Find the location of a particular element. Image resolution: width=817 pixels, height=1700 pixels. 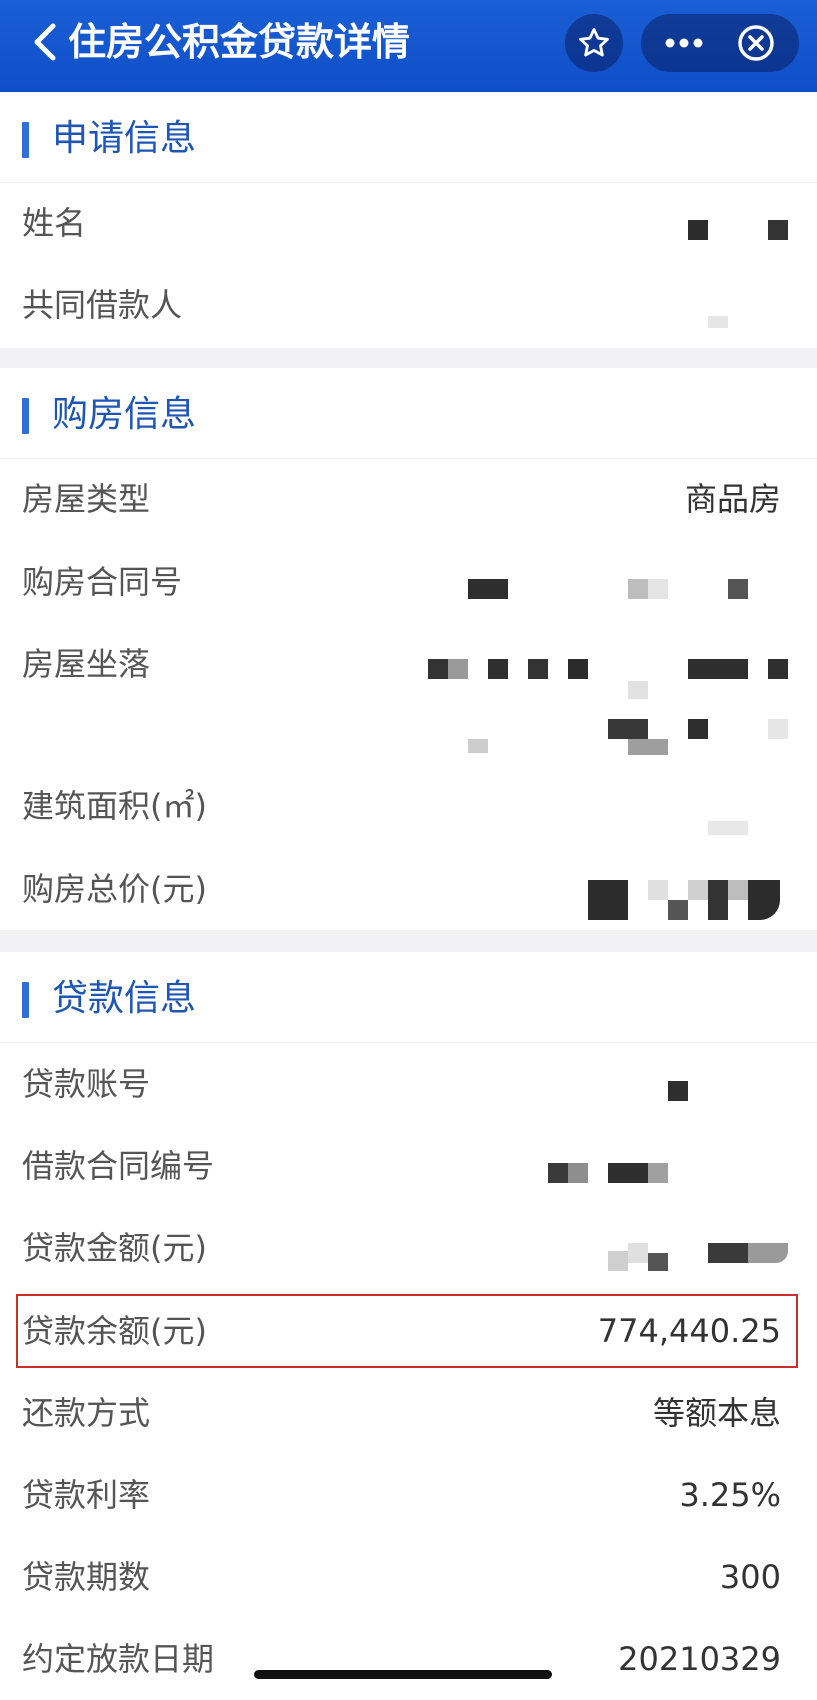

redacted-name is located at coordinates (408, 224).